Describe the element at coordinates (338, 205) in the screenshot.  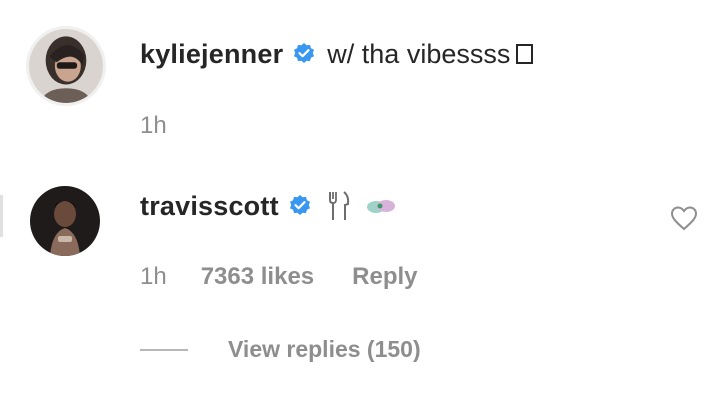
I see `fork-and-knife-icon` at that location.